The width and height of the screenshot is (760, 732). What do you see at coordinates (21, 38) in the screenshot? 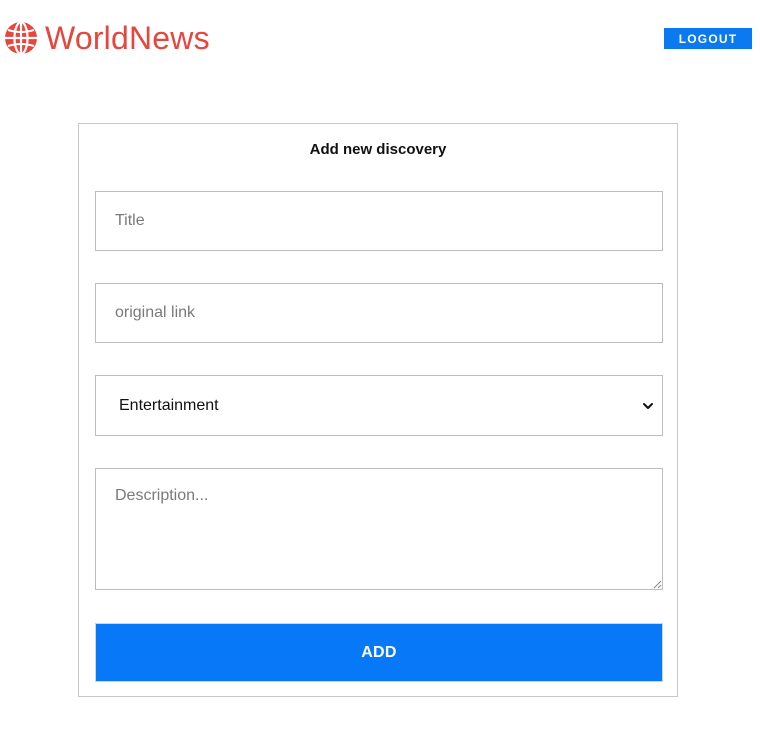
I see `globe-icon` at bounding box center [21, 38].